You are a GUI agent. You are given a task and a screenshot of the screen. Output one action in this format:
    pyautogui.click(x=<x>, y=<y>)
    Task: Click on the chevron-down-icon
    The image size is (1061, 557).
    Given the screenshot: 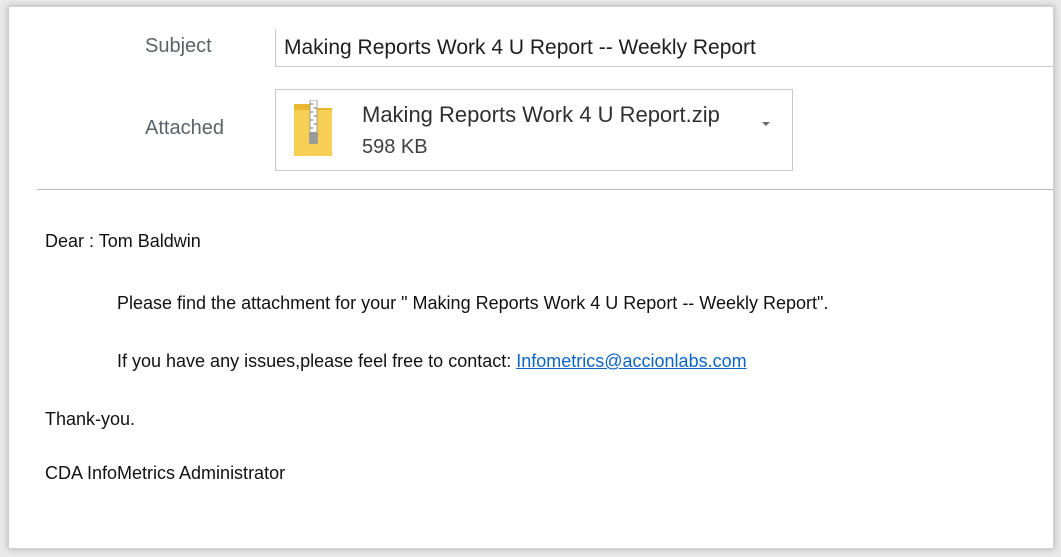 What is the action you would take?
    pyautogui.click(x=766, y=124)
    